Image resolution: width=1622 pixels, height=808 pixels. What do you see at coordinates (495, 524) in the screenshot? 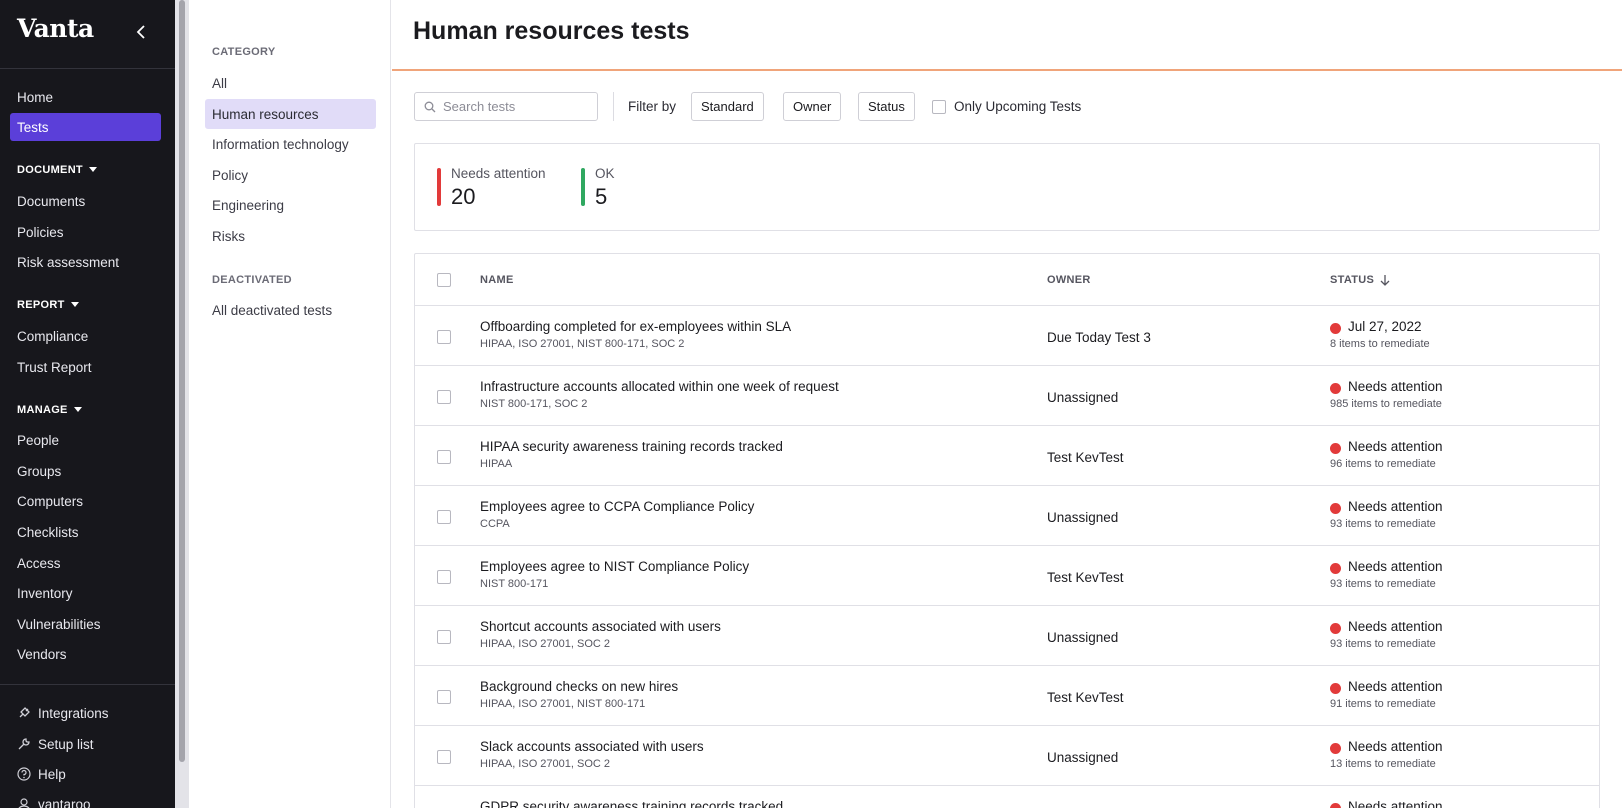
I see `test-standards: CCPA` at bounding box center [495, 524].